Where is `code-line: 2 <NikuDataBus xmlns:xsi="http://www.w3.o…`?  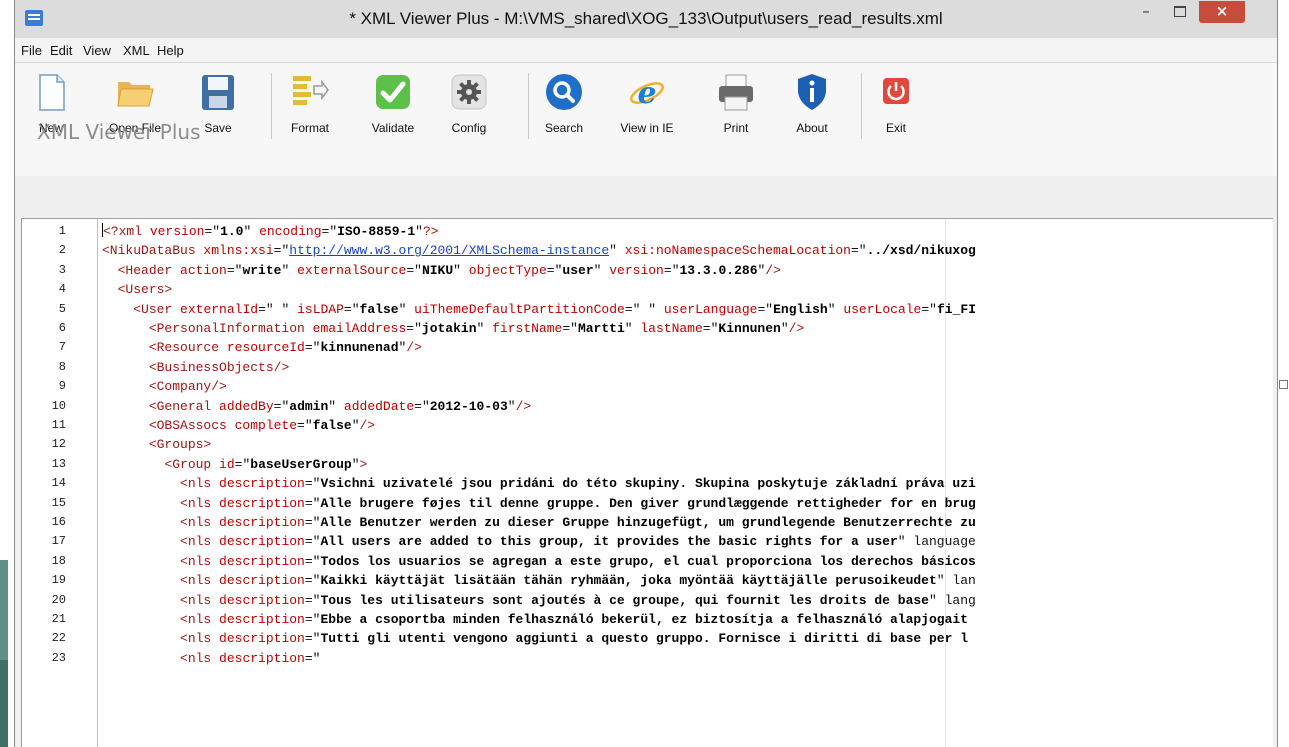
code-line: 2 <NikuDataBus xmlns:xsi="http://www.w3.o… is located at coordinates (647, 250).